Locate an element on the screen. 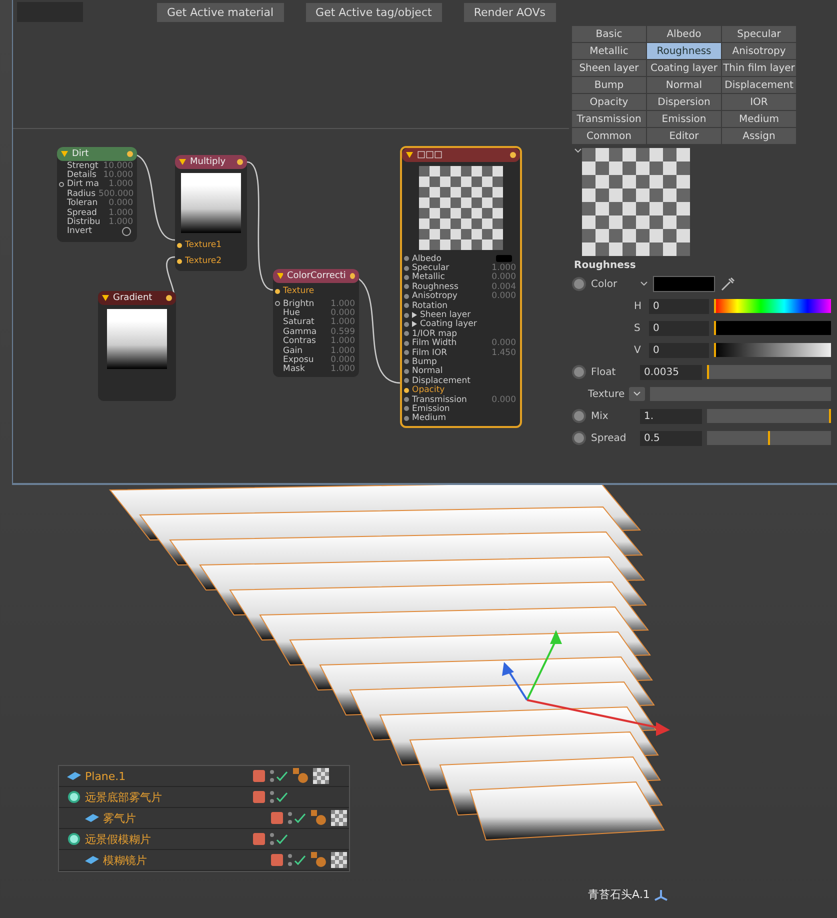  preview-thumbnail is located at coordinates (137, 339).